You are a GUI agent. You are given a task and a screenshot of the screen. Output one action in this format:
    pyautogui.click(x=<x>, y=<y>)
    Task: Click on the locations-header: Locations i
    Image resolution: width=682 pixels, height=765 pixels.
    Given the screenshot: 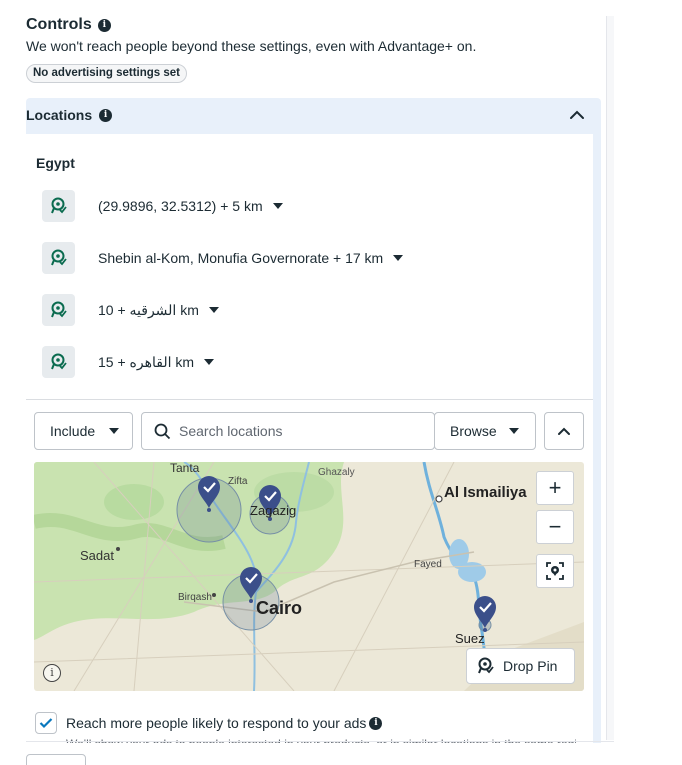 What is the action you would take?
    pyautogui.click(x=69, y=115)
    